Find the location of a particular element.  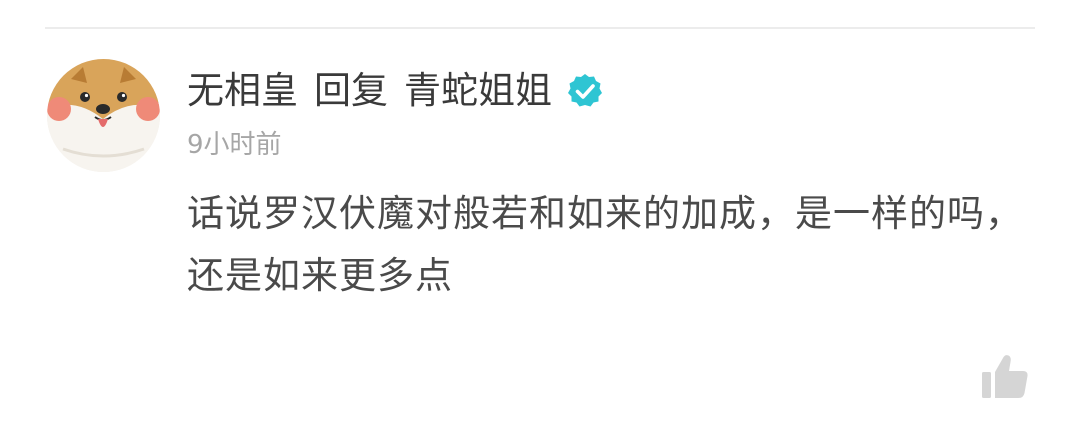

divider is located at coordinates (540, 28).